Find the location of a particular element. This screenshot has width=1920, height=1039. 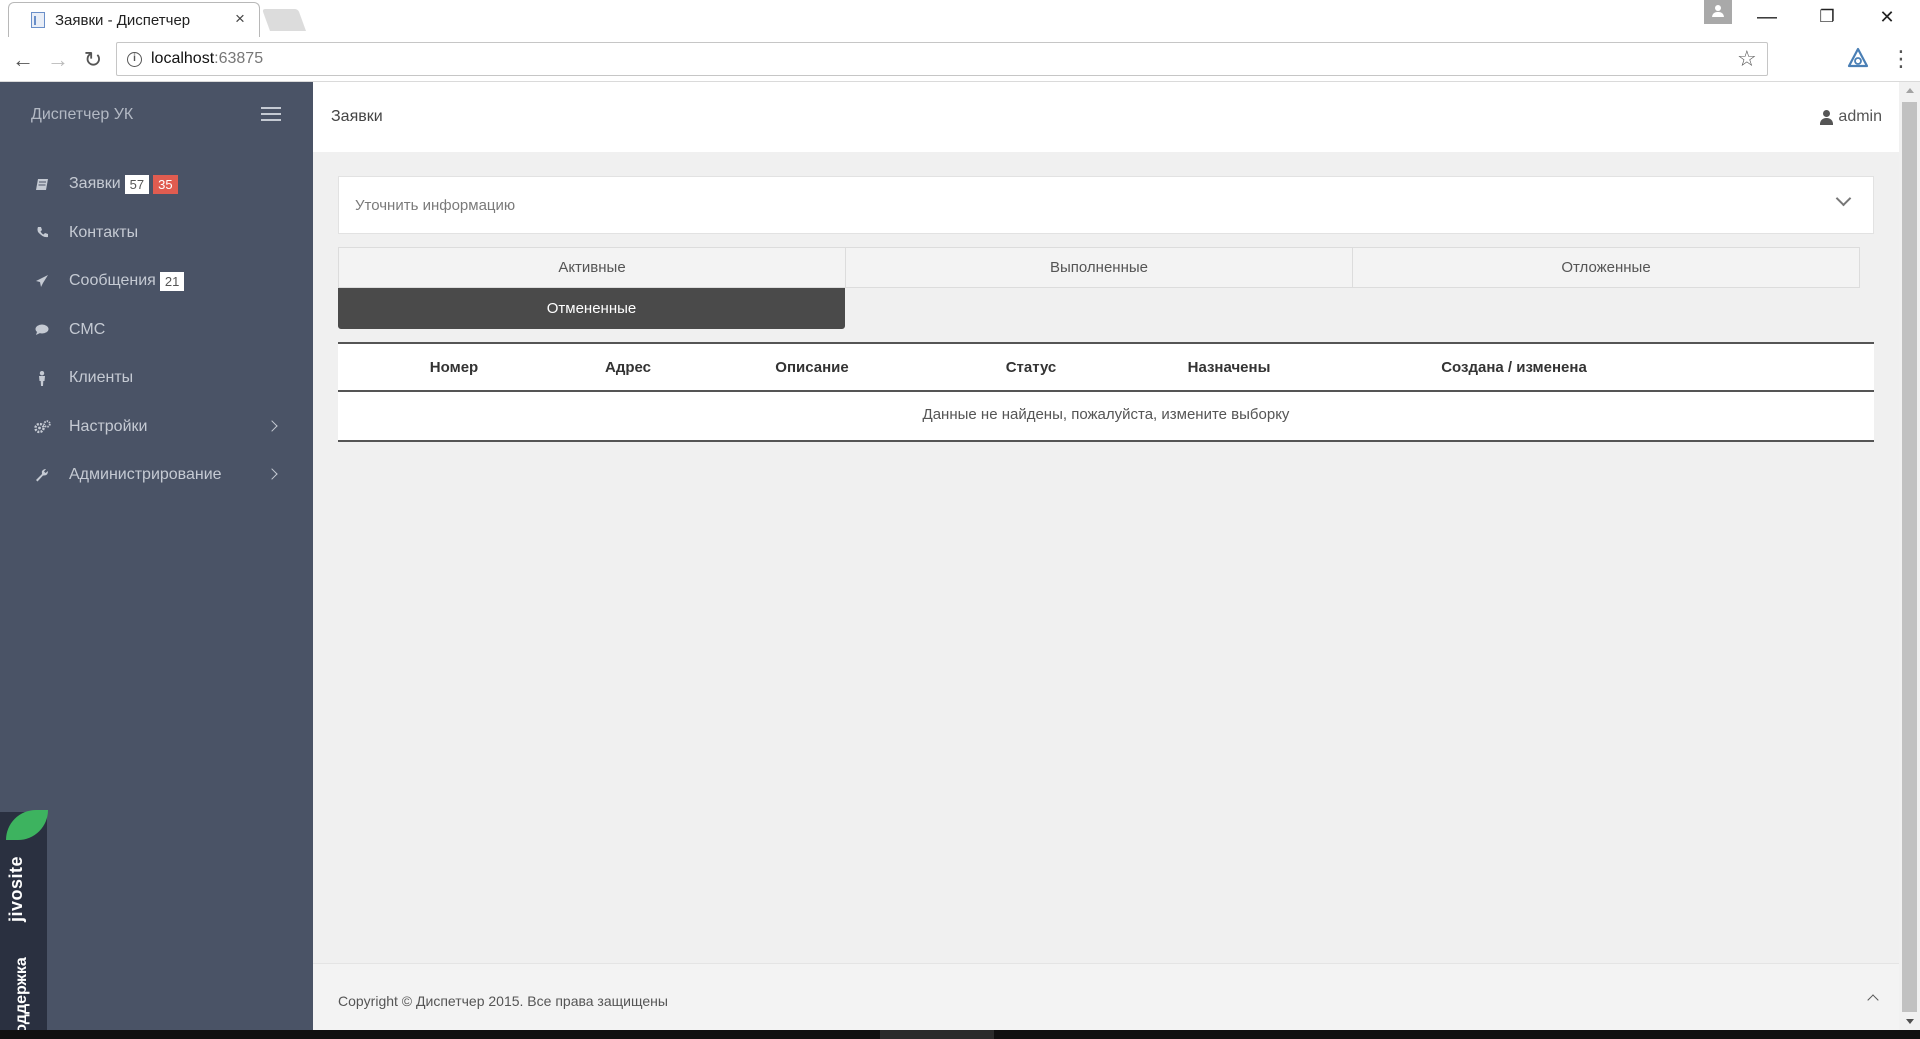

gears-icon is located at coordinates (42, 427).